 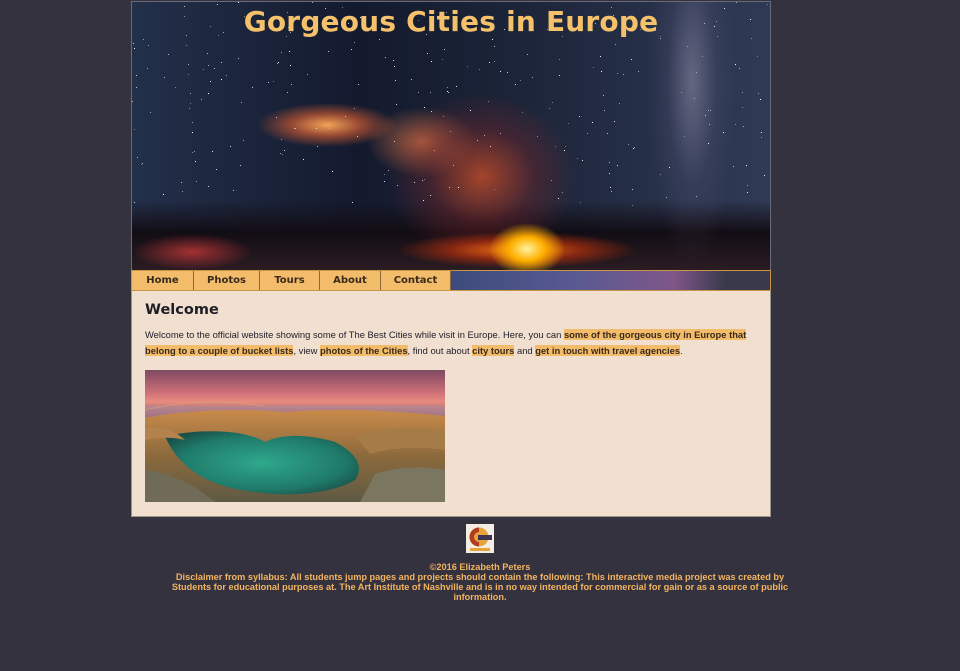 I want to click on site-title: Gorgeous Cities in Europe, so click(x=451, y=21).